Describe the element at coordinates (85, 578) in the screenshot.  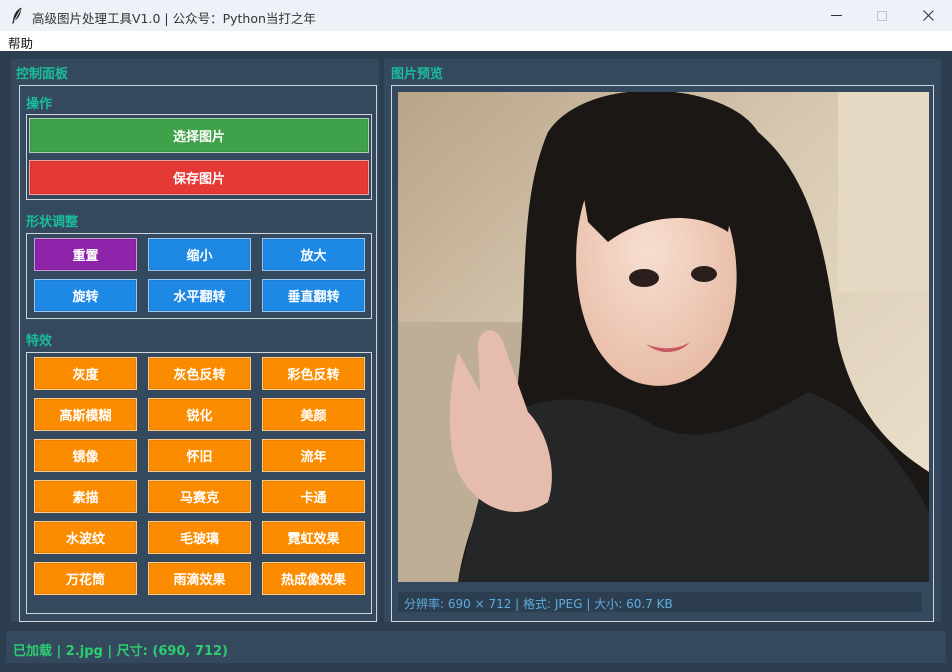
I see `effect-kaleidoscope-button: 万花筒` at that location.